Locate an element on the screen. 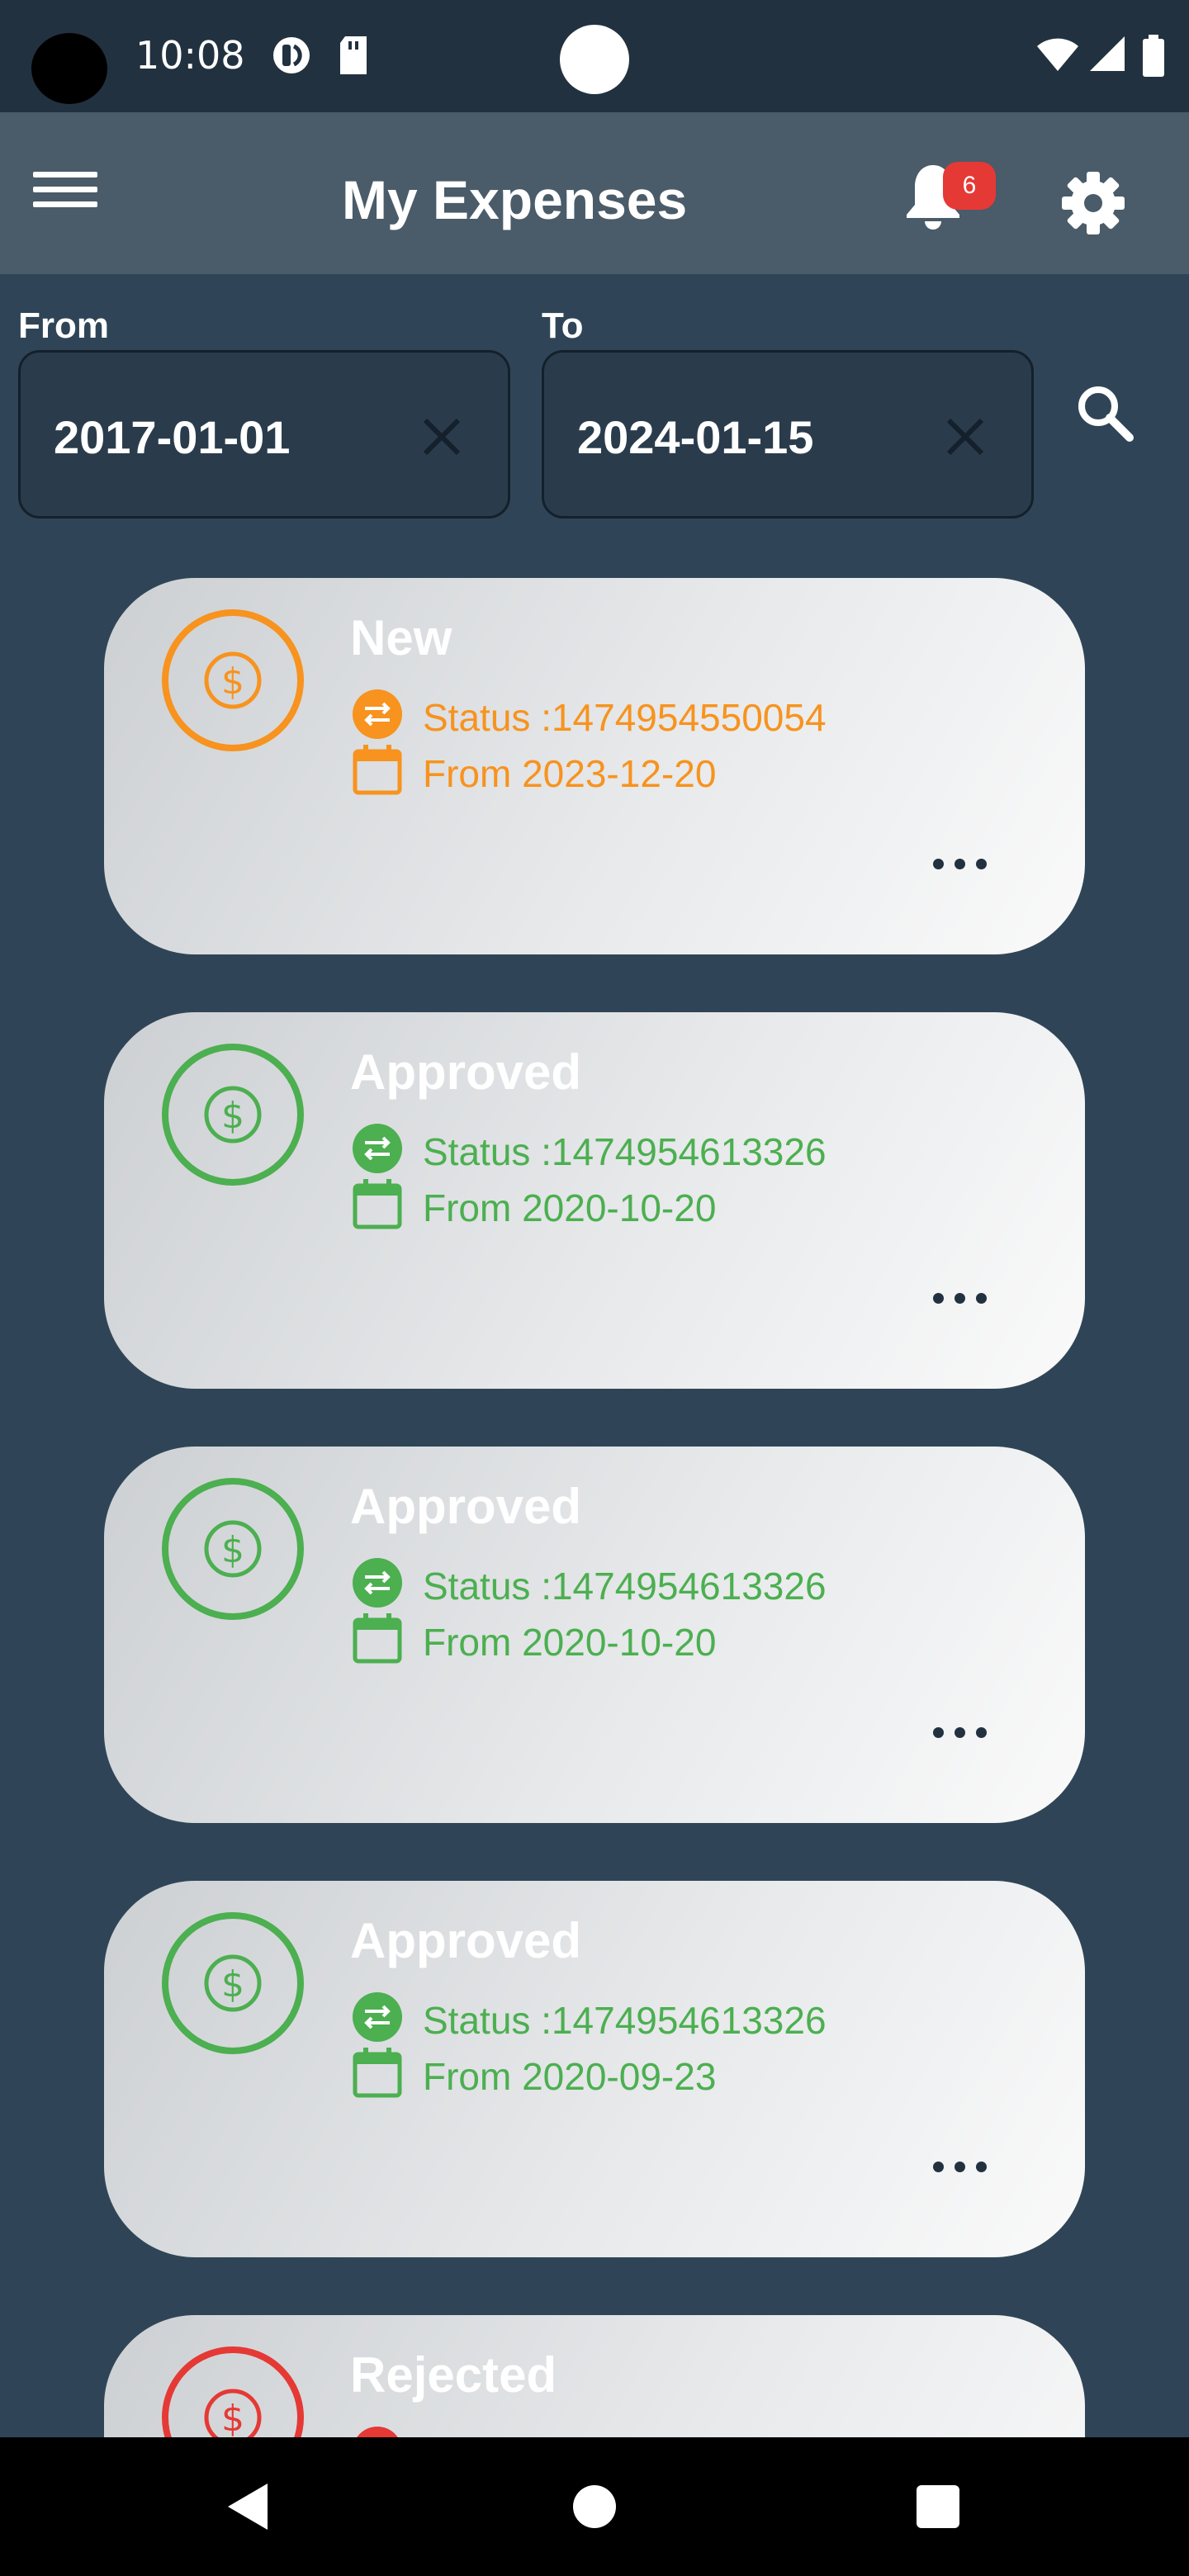 This screenshot has width=1189, height=2576. expense-status-title: Rejected is located at coordinates (453, 2375).